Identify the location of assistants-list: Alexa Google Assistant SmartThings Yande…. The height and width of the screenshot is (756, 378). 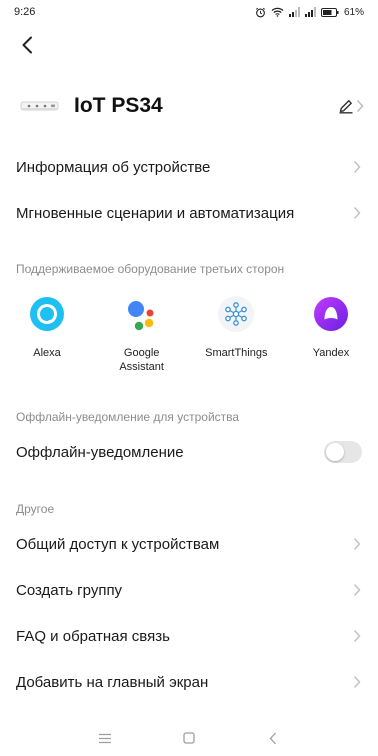
(189, 335).